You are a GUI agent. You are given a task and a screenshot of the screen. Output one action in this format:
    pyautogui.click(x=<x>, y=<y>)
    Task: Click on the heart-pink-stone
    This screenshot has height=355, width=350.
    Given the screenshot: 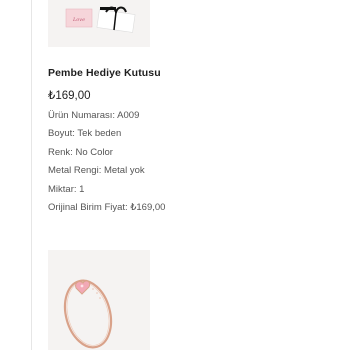 What is the action you would take?
    pyautogui.click(x=83, y=287)
    